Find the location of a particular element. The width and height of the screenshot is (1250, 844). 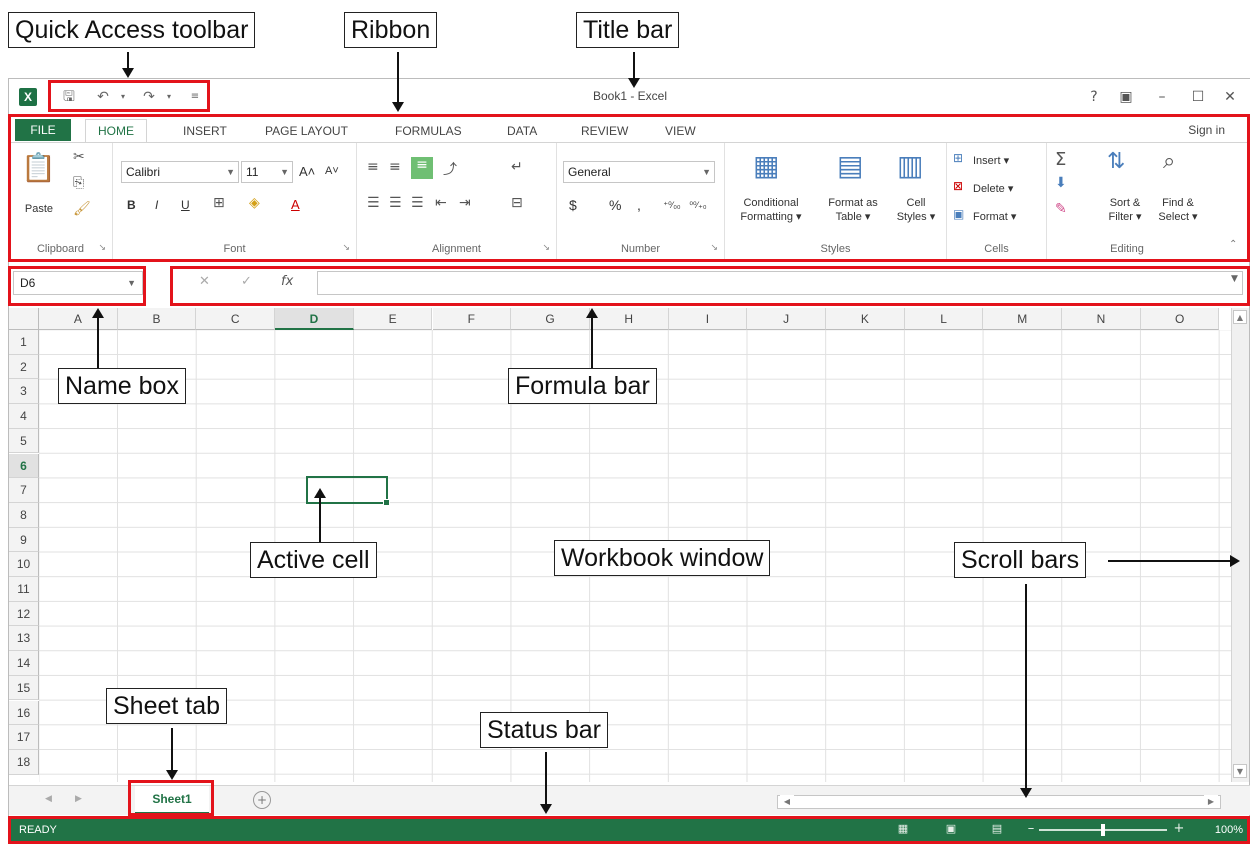

tab-view: VIEW is located at coordinates (680, 131).